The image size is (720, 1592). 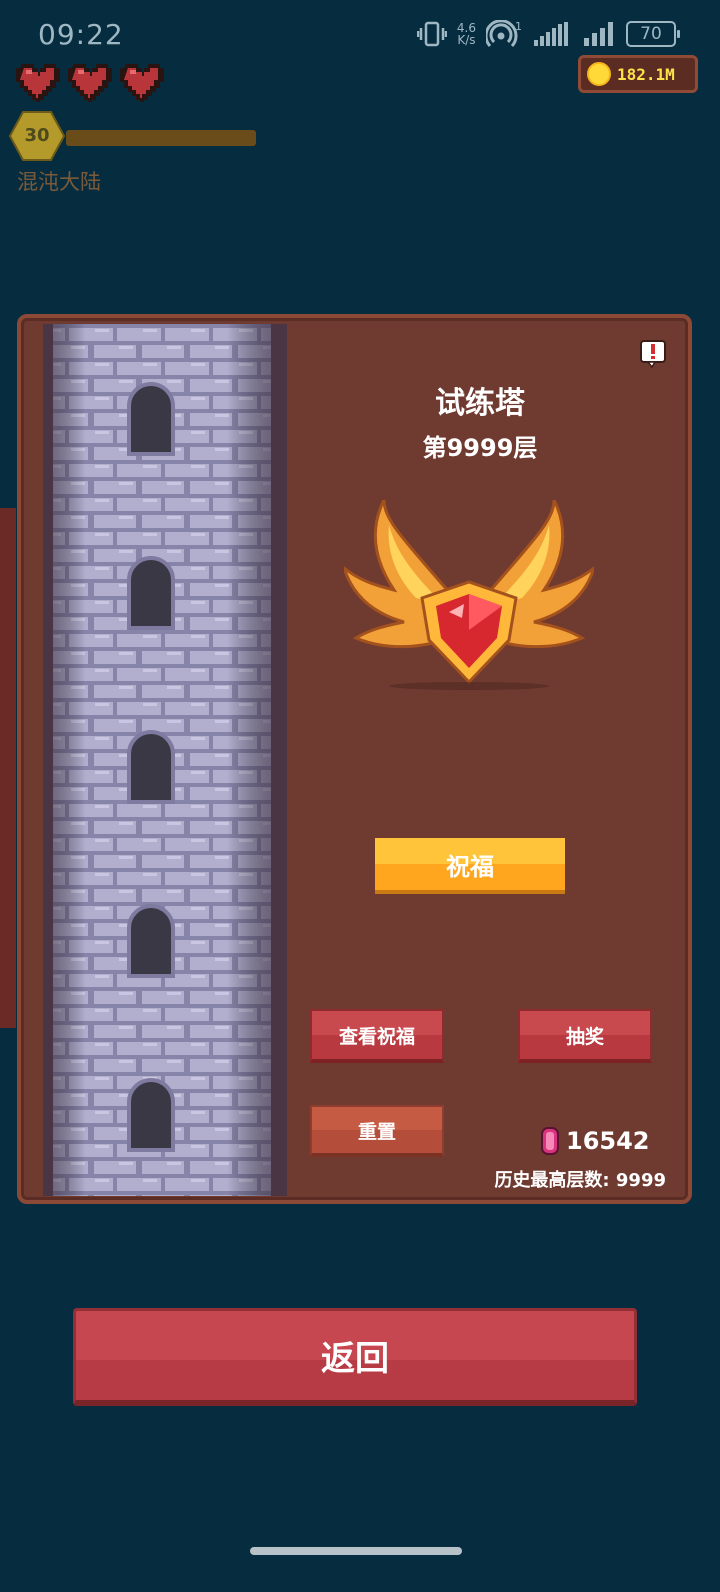 What do you see at coordinates (504, 34) in the screenshot?
I see `hotspot-icon: 1` at bounding box center [504, 34].